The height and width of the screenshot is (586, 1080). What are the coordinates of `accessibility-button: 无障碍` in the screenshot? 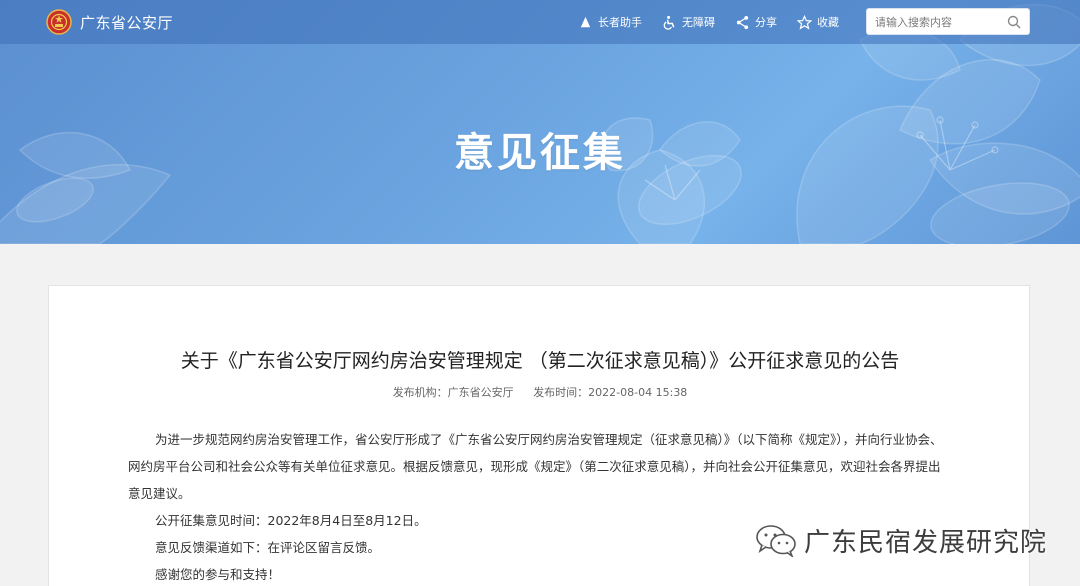 It's located at (688, 22).